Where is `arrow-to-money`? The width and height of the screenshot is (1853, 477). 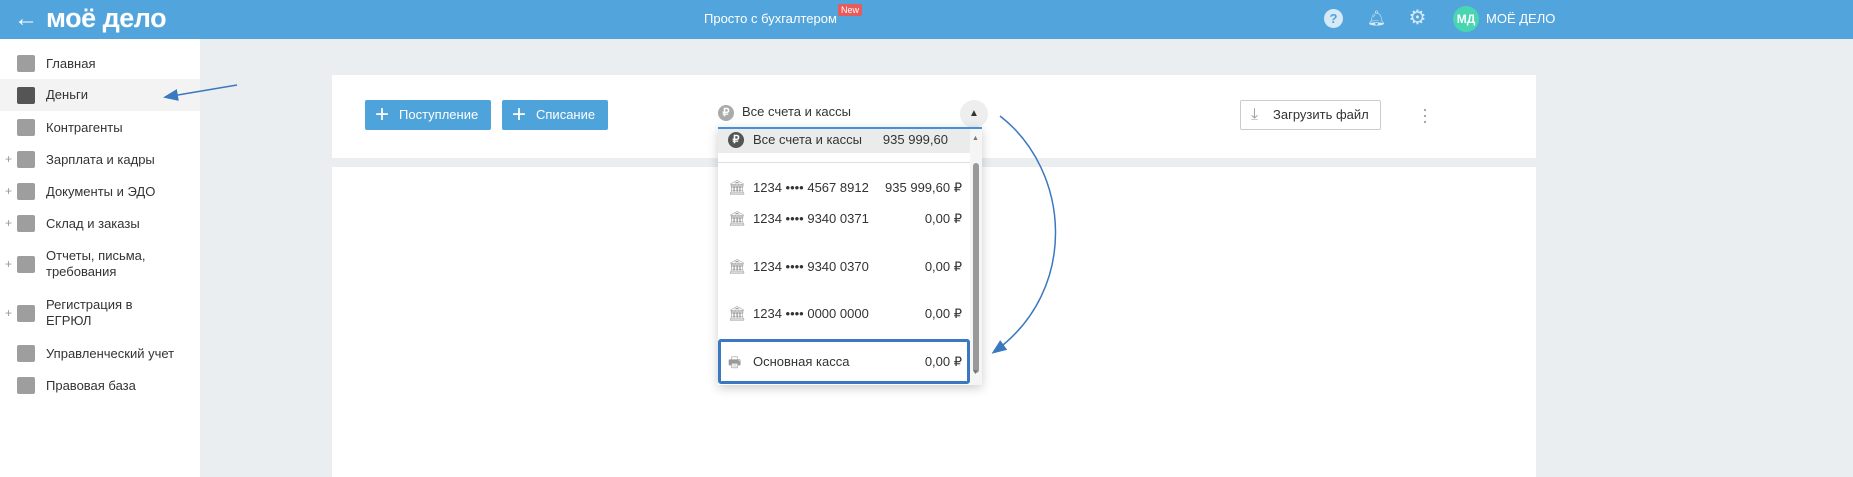 arrow-to-money is located at coordinates (200, 92).